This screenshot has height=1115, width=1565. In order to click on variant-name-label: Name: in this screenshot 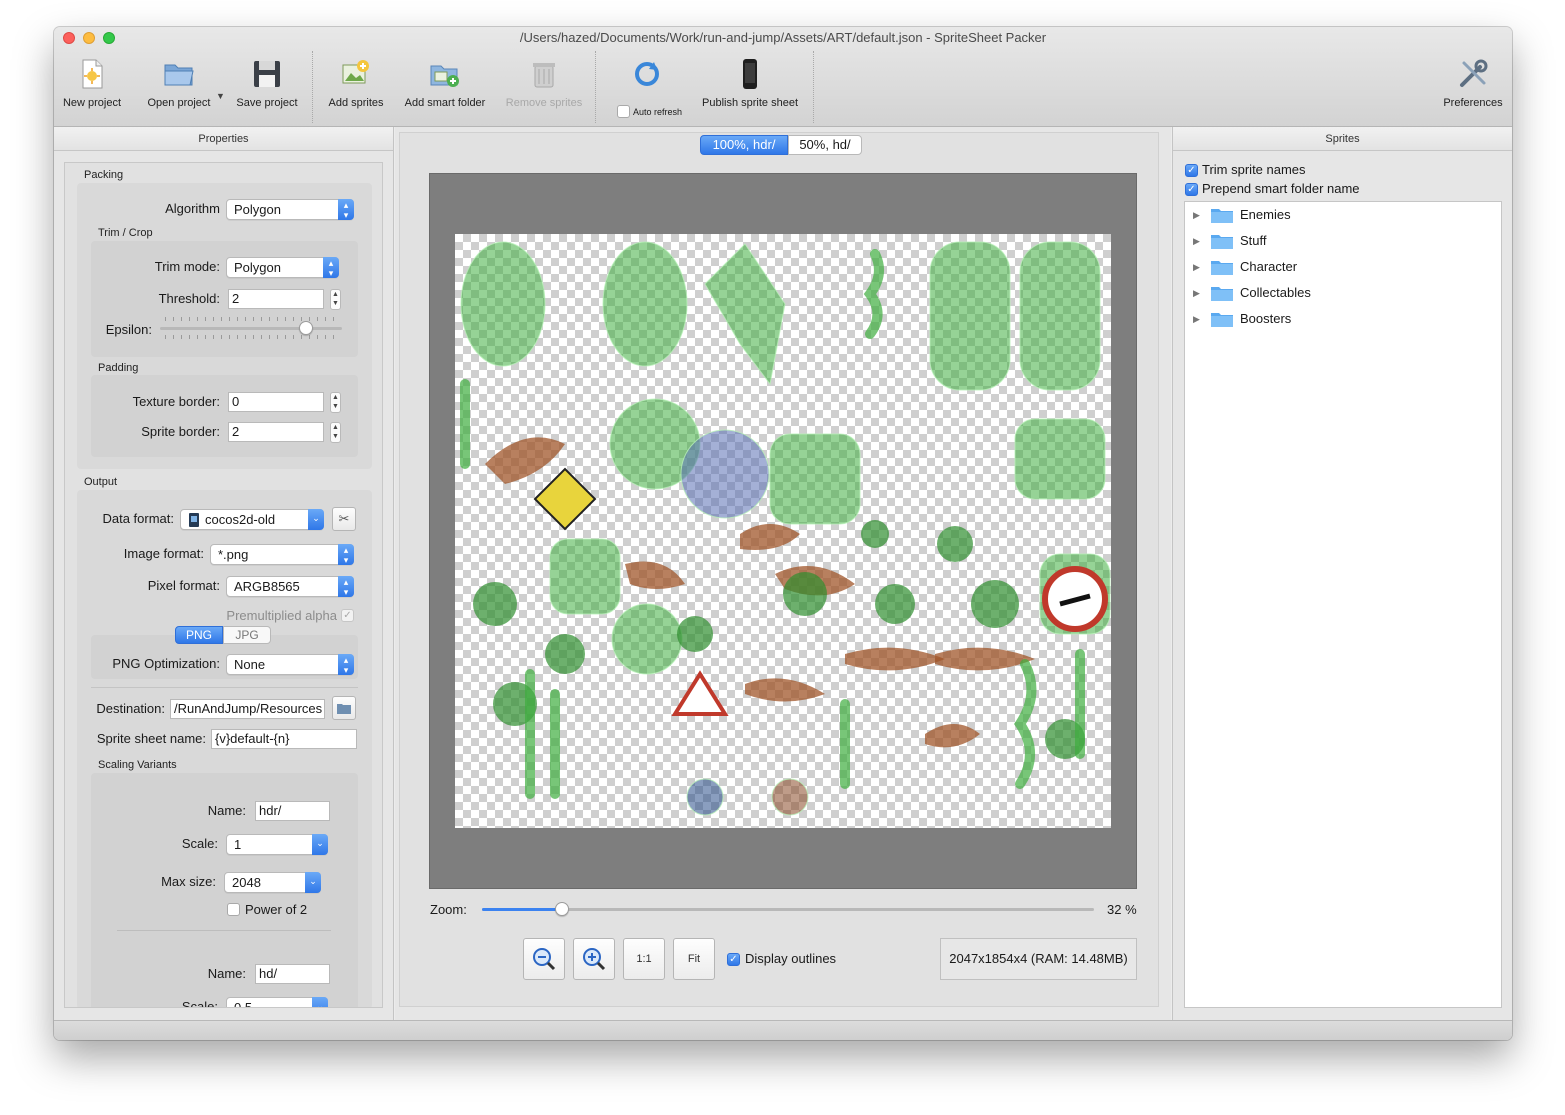, I will do `click(226, 810)`.